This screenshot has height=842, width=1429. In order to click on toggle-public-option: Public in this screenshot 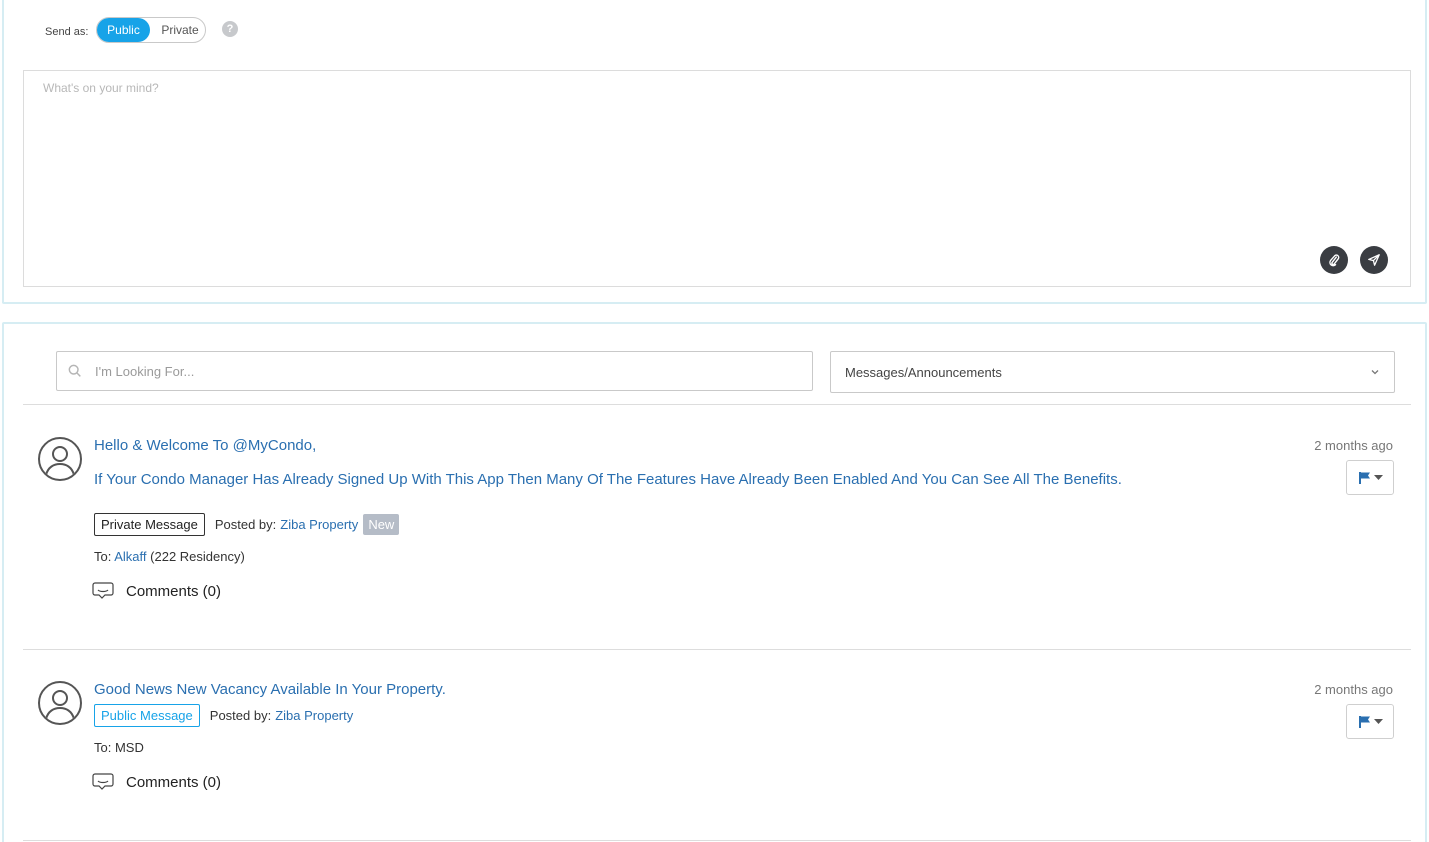, I will do `click(123, 30)`.